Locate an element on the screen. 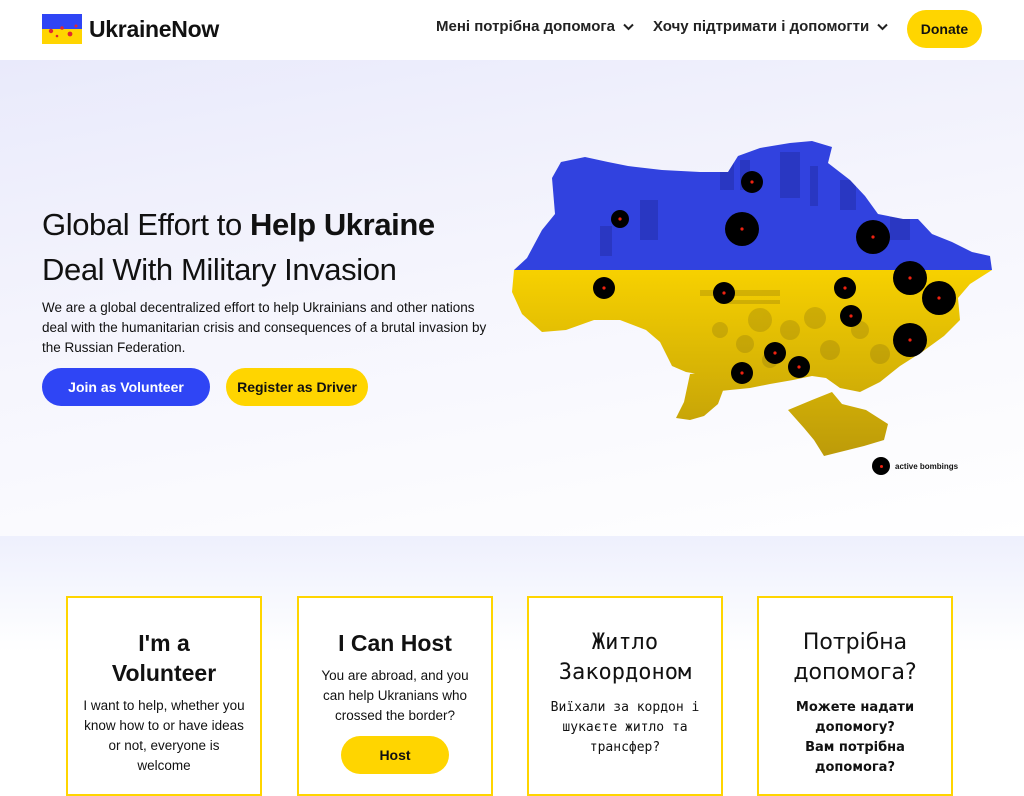  join-volunteer-button: Join as Volunteer is located at coordinates (126, 387).